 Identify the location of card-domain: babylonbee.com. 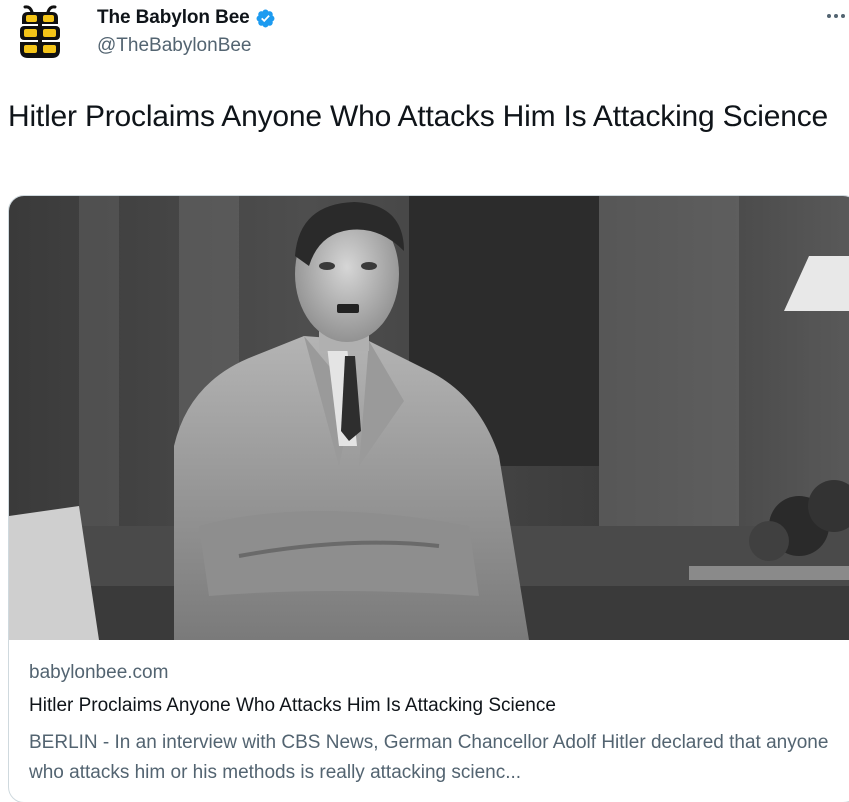
(99, 672).